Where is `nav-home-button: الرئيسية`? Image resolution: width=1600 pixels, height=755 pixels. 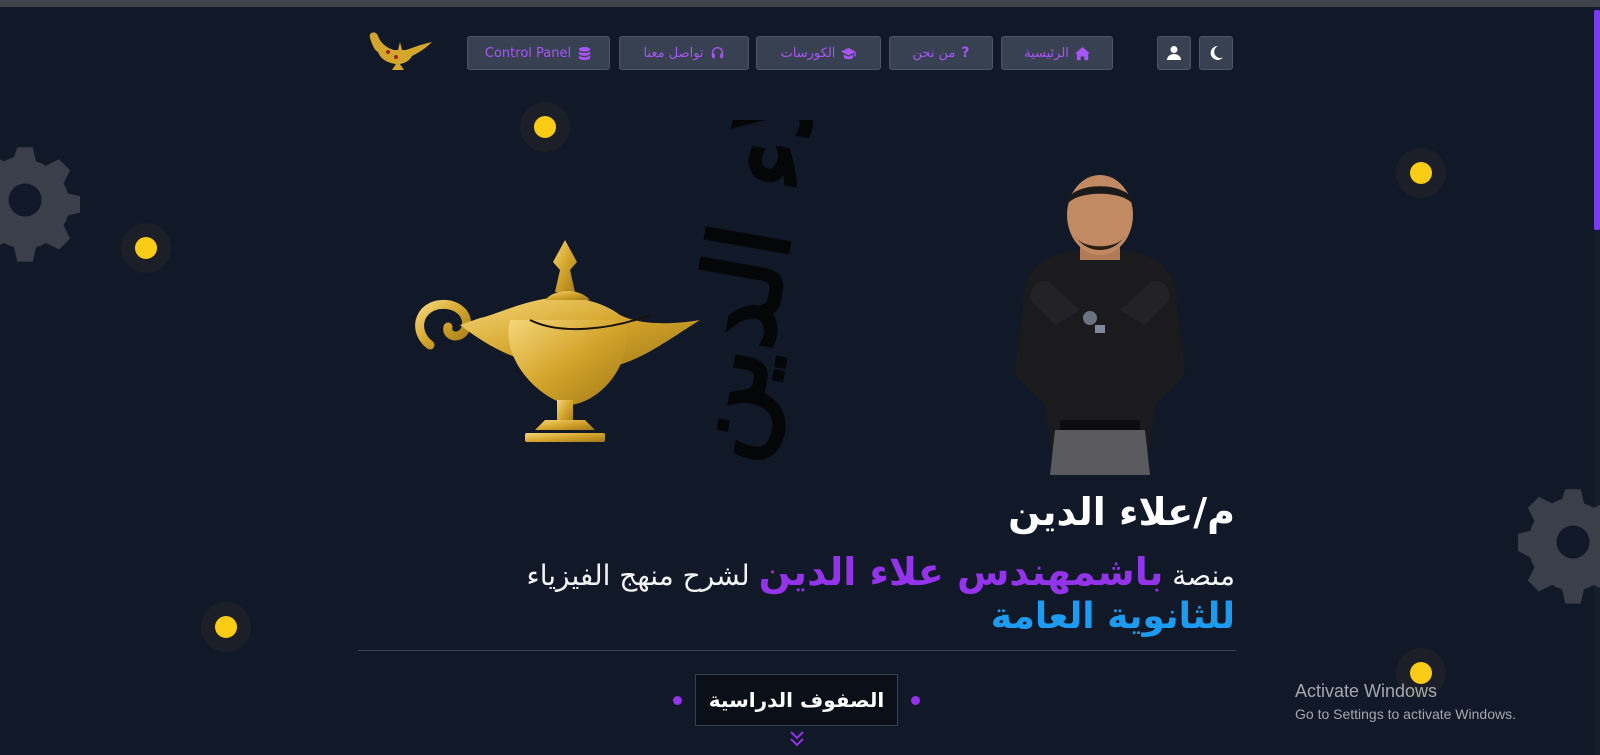
nav-home-button: الرئيسية is located at coordinates (1057, 53).